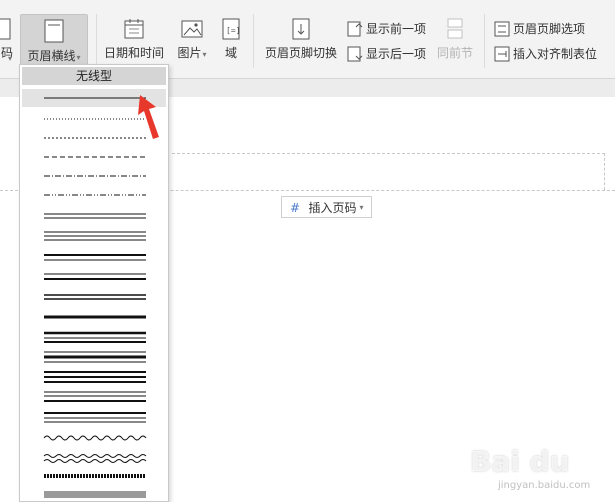 This screenshot has width=615, height=502. Describe the element at coordinates (134, 29) in the screenshot. I see `calendar-icon` at that location.